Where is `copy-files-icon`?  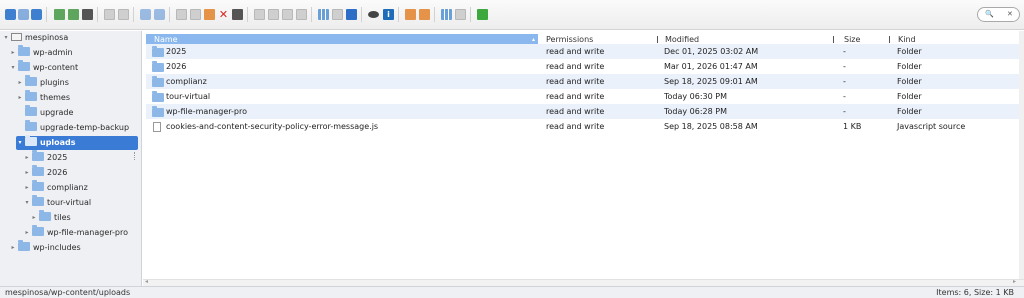
copy-files-icon is located at coordinates (195, 14).